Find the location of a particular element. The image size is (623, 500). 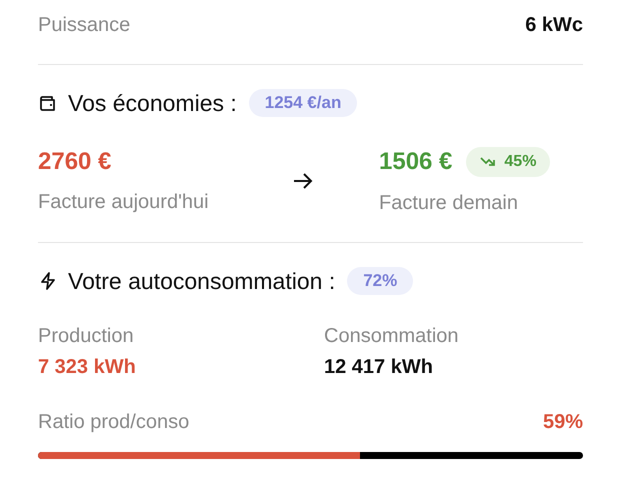

wallet-icon is located at coordinates (48, 103).